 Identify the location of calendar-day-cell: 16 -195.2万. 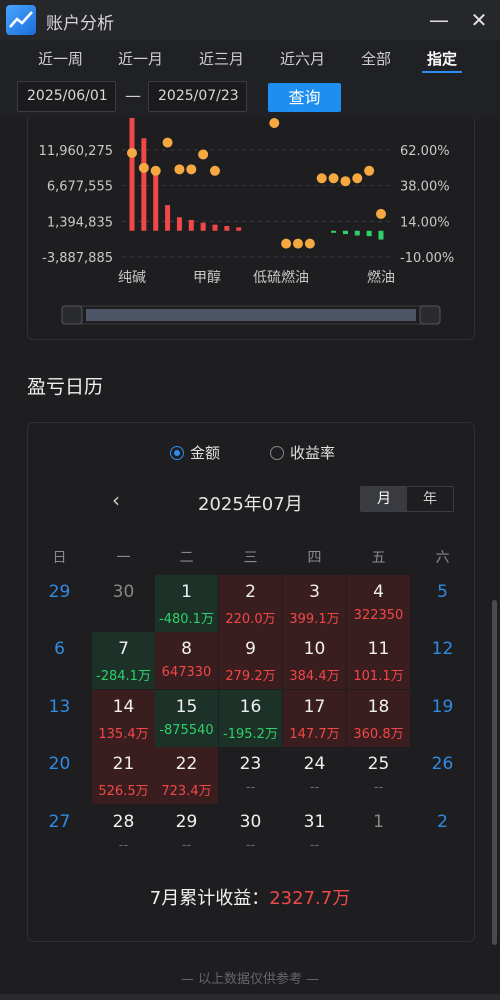
(250, 718).